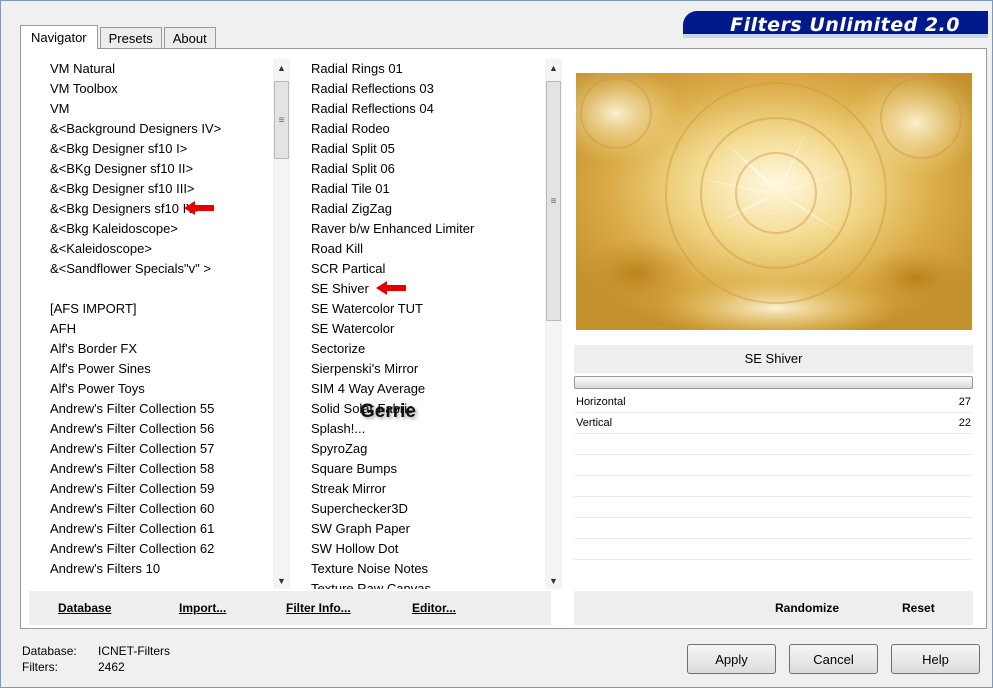 Image resolution: width=993 pixels, height=688 pixels. I want to click on filter-item: SIM 4 Way Average, so click(427, 389).